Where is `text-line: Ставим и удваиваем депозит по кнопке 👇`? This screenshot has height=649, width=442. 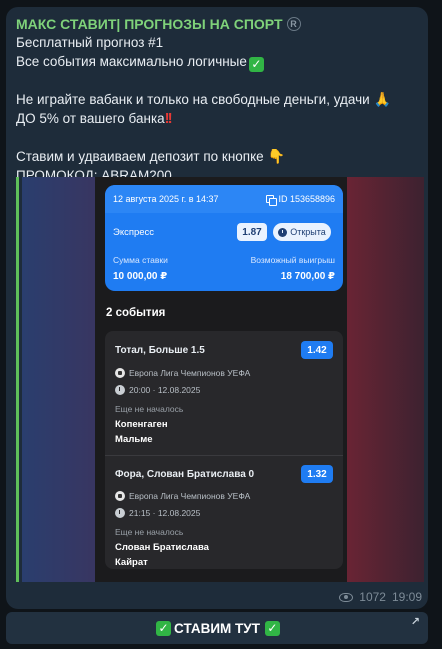 text-line: Ставим и удваиваем депозит по кнопке 👇 is located at coordinates (218, 156).